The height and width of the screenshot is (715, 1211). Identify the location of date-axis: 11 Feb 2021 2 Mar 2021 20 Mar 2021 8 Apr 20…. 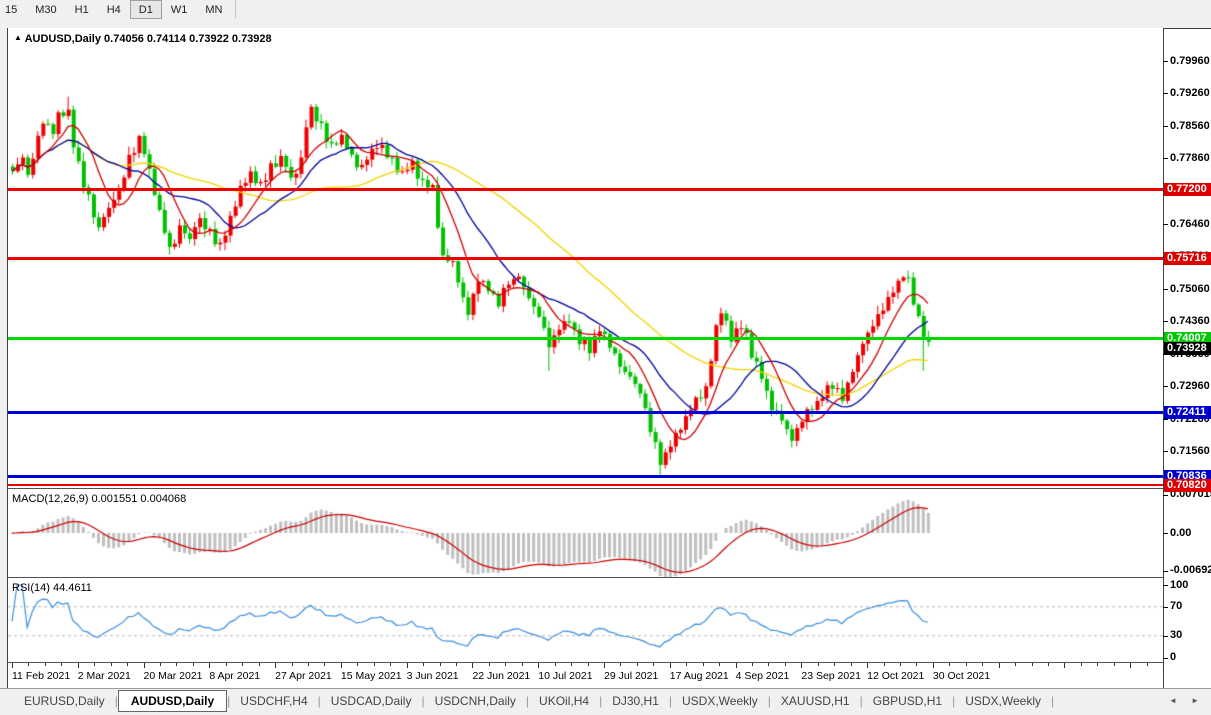
(586, 675).